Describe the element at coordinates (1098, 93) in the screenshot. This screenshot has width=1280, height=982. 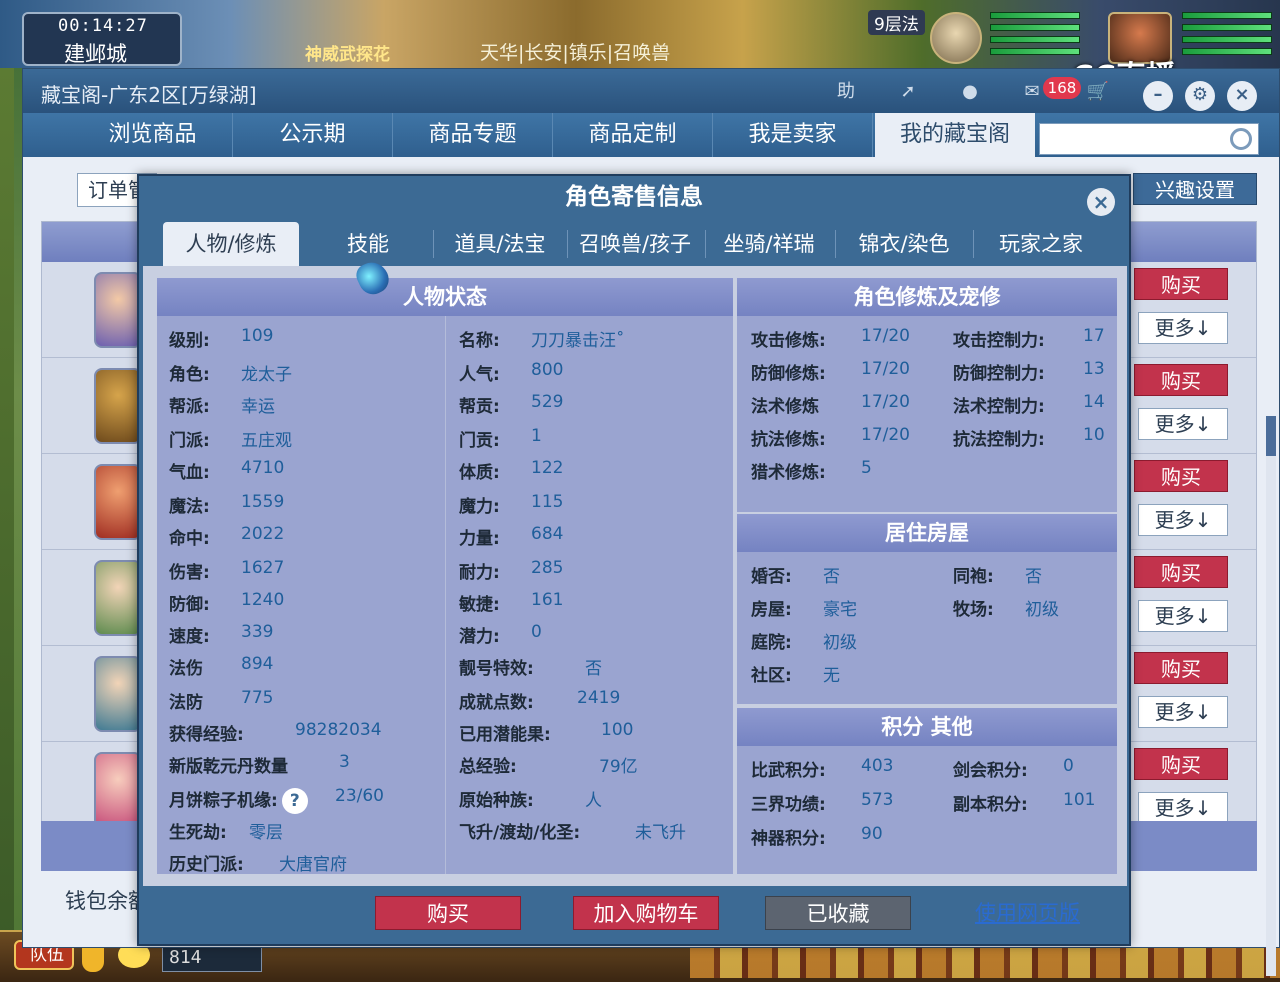
I see `cart-icon: 🛒` at that location.